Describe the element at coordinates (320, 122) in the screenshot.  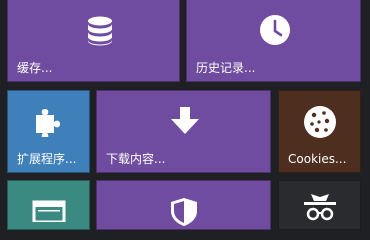
I see `cookie-icon` at that location.